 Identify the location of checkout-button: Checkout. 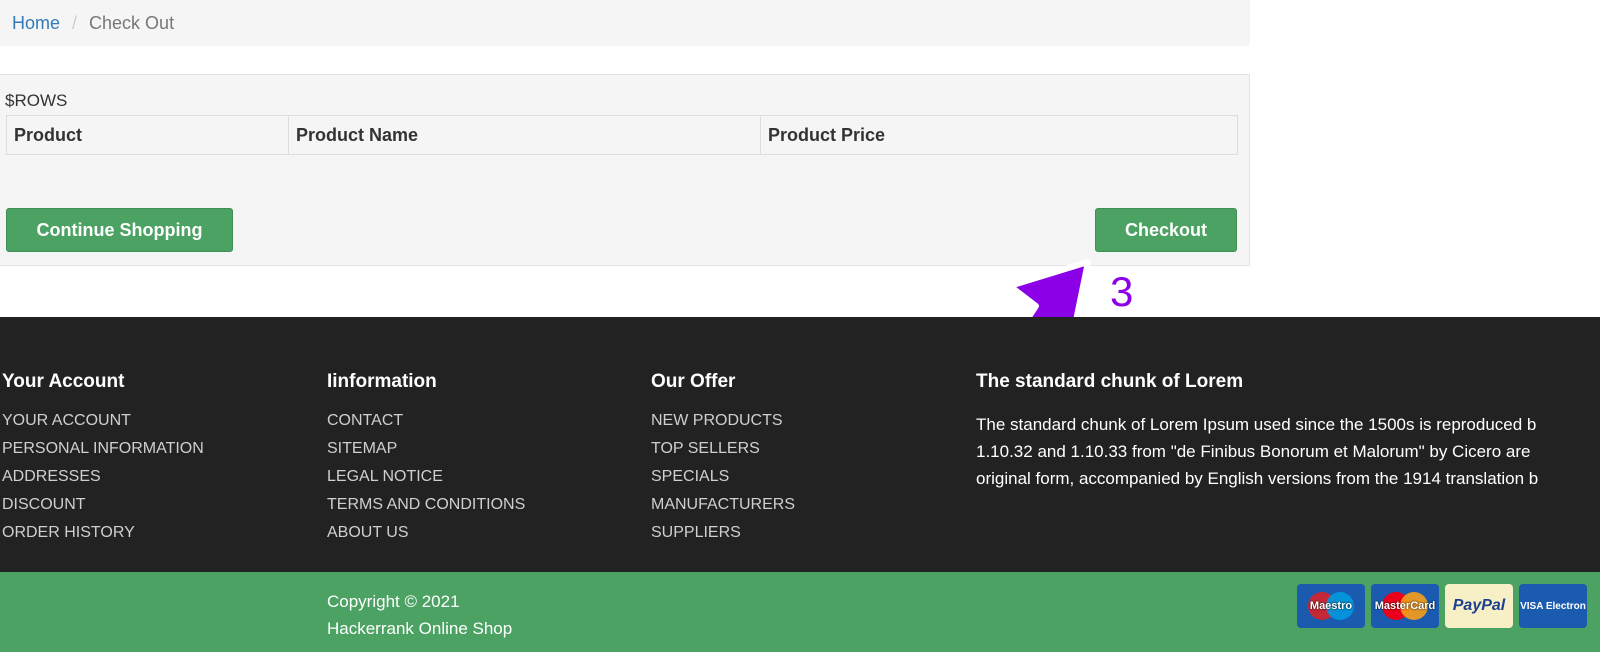
(1166, 230).